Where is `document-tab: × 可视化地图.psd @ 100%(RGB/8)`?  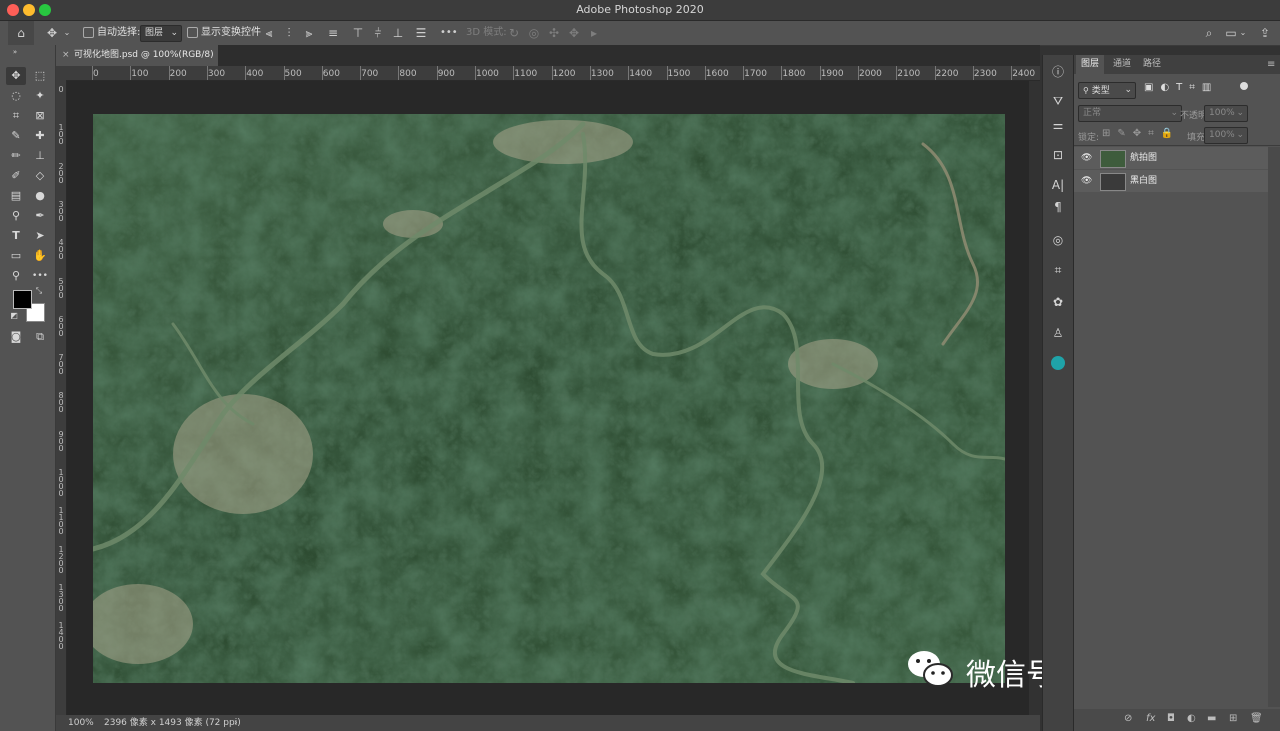 document-tab: × 可视化地图.psd @ 100%(RGB/8) is located at coordinates (137, 55).